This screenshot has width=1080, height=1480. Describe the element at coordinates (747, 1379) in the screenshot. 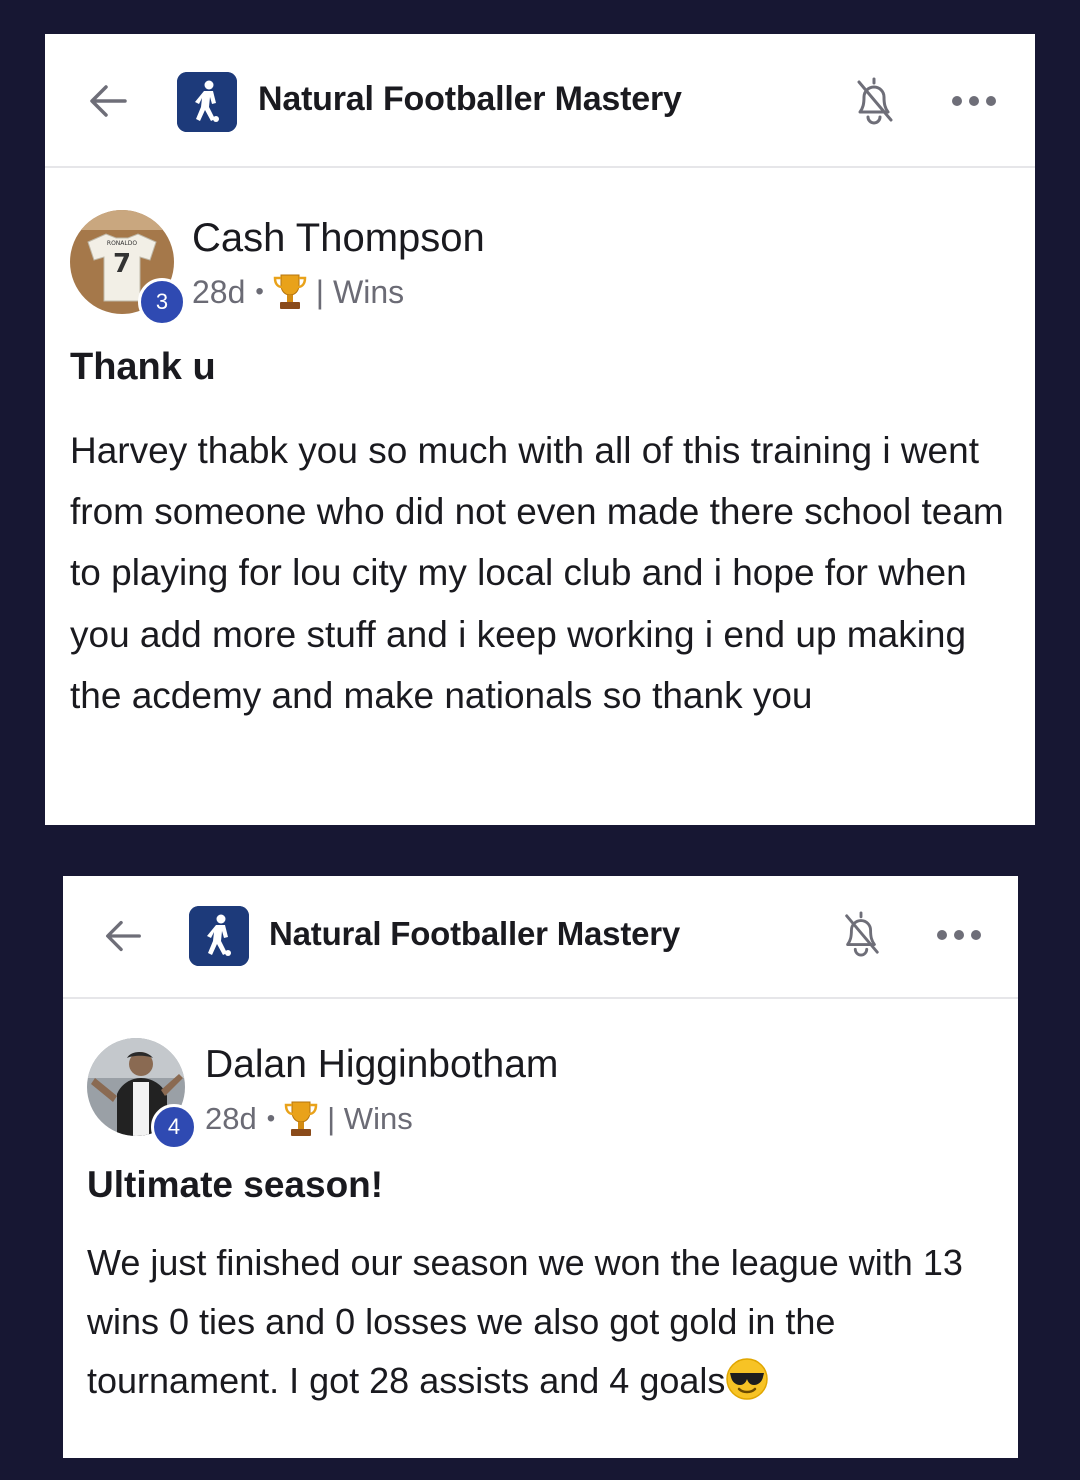

I see `sunglasses-emoji` at that location.